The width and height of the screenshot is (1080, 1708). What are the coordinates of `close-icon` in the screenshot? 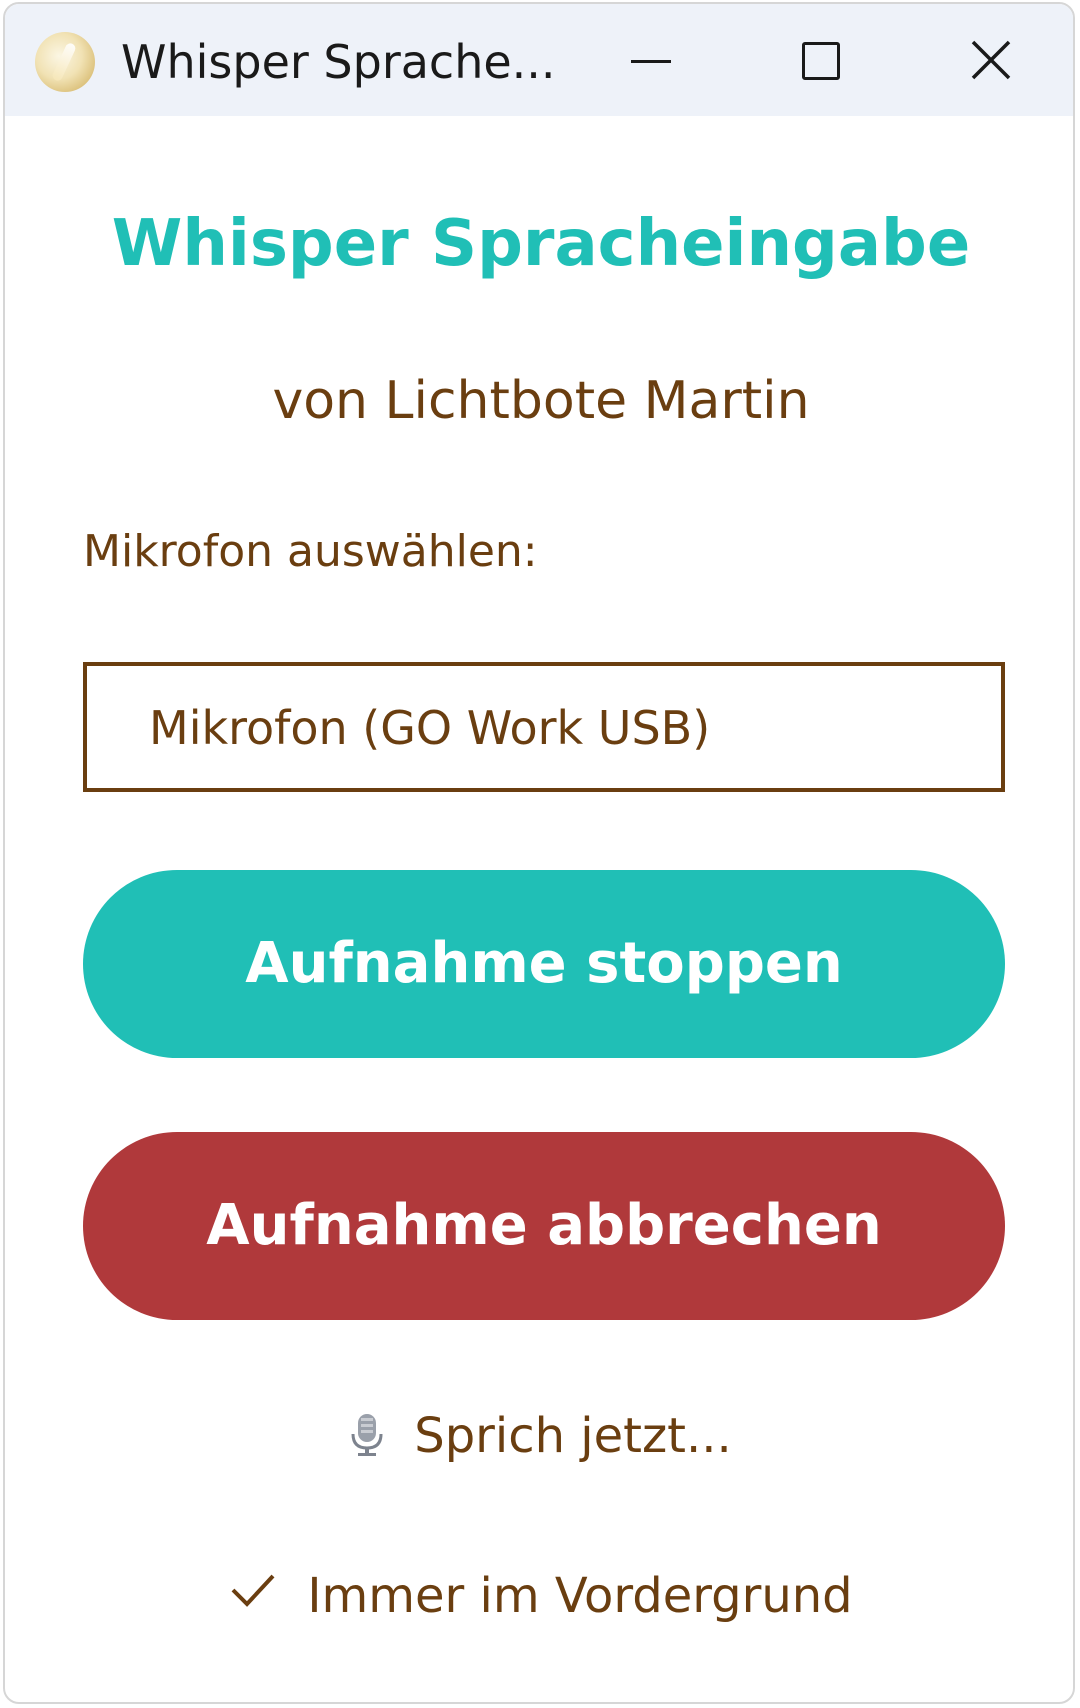 It's located at (991, 60).